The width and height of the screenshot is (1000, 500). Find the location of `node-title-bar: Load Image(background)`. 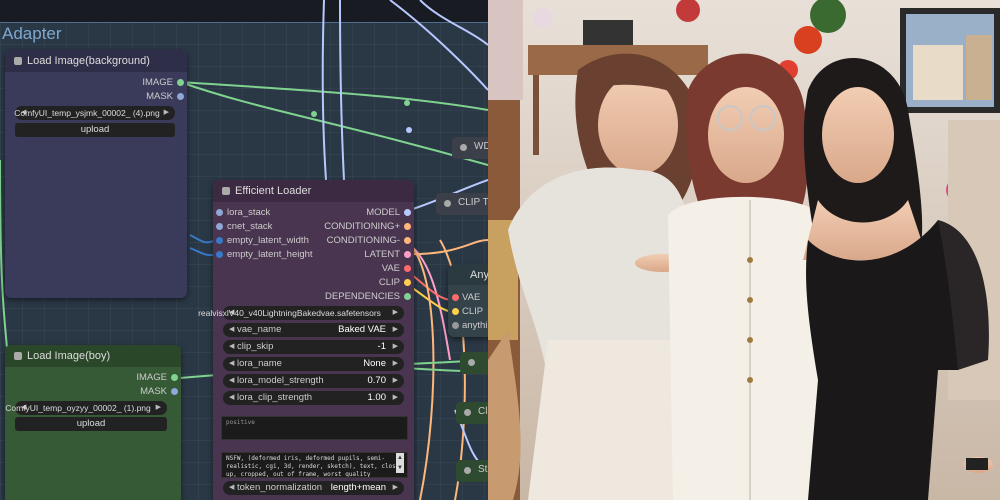

node-title-bar: Load Image(background) is located at coordinates (96, 61).